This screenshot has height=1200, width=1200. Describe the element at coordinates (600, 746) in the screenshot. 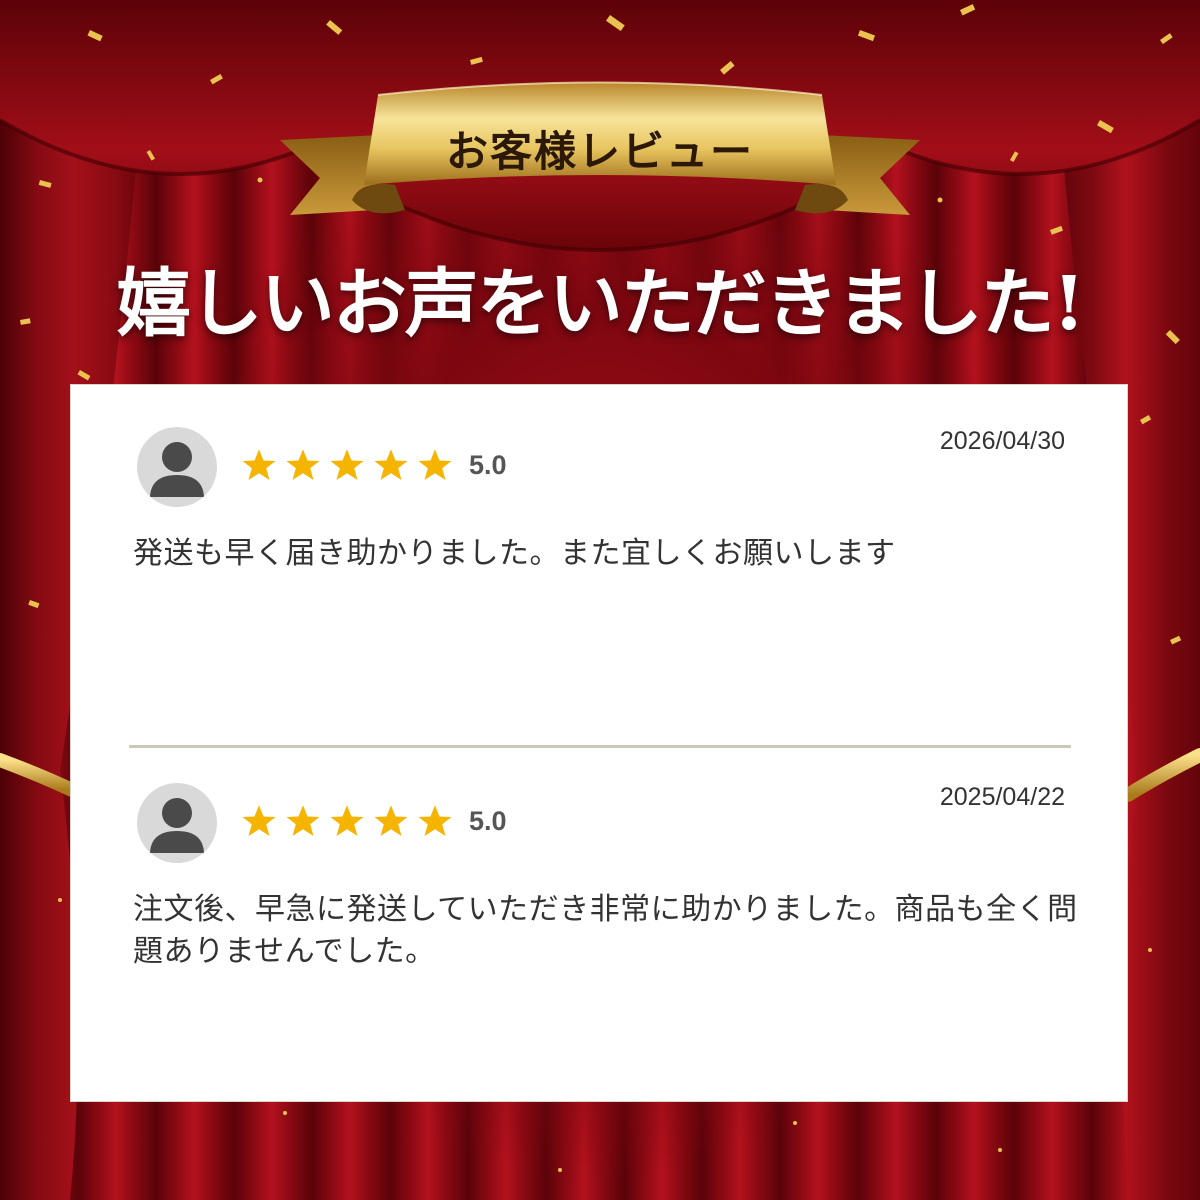

I see `review-divider` at that location.